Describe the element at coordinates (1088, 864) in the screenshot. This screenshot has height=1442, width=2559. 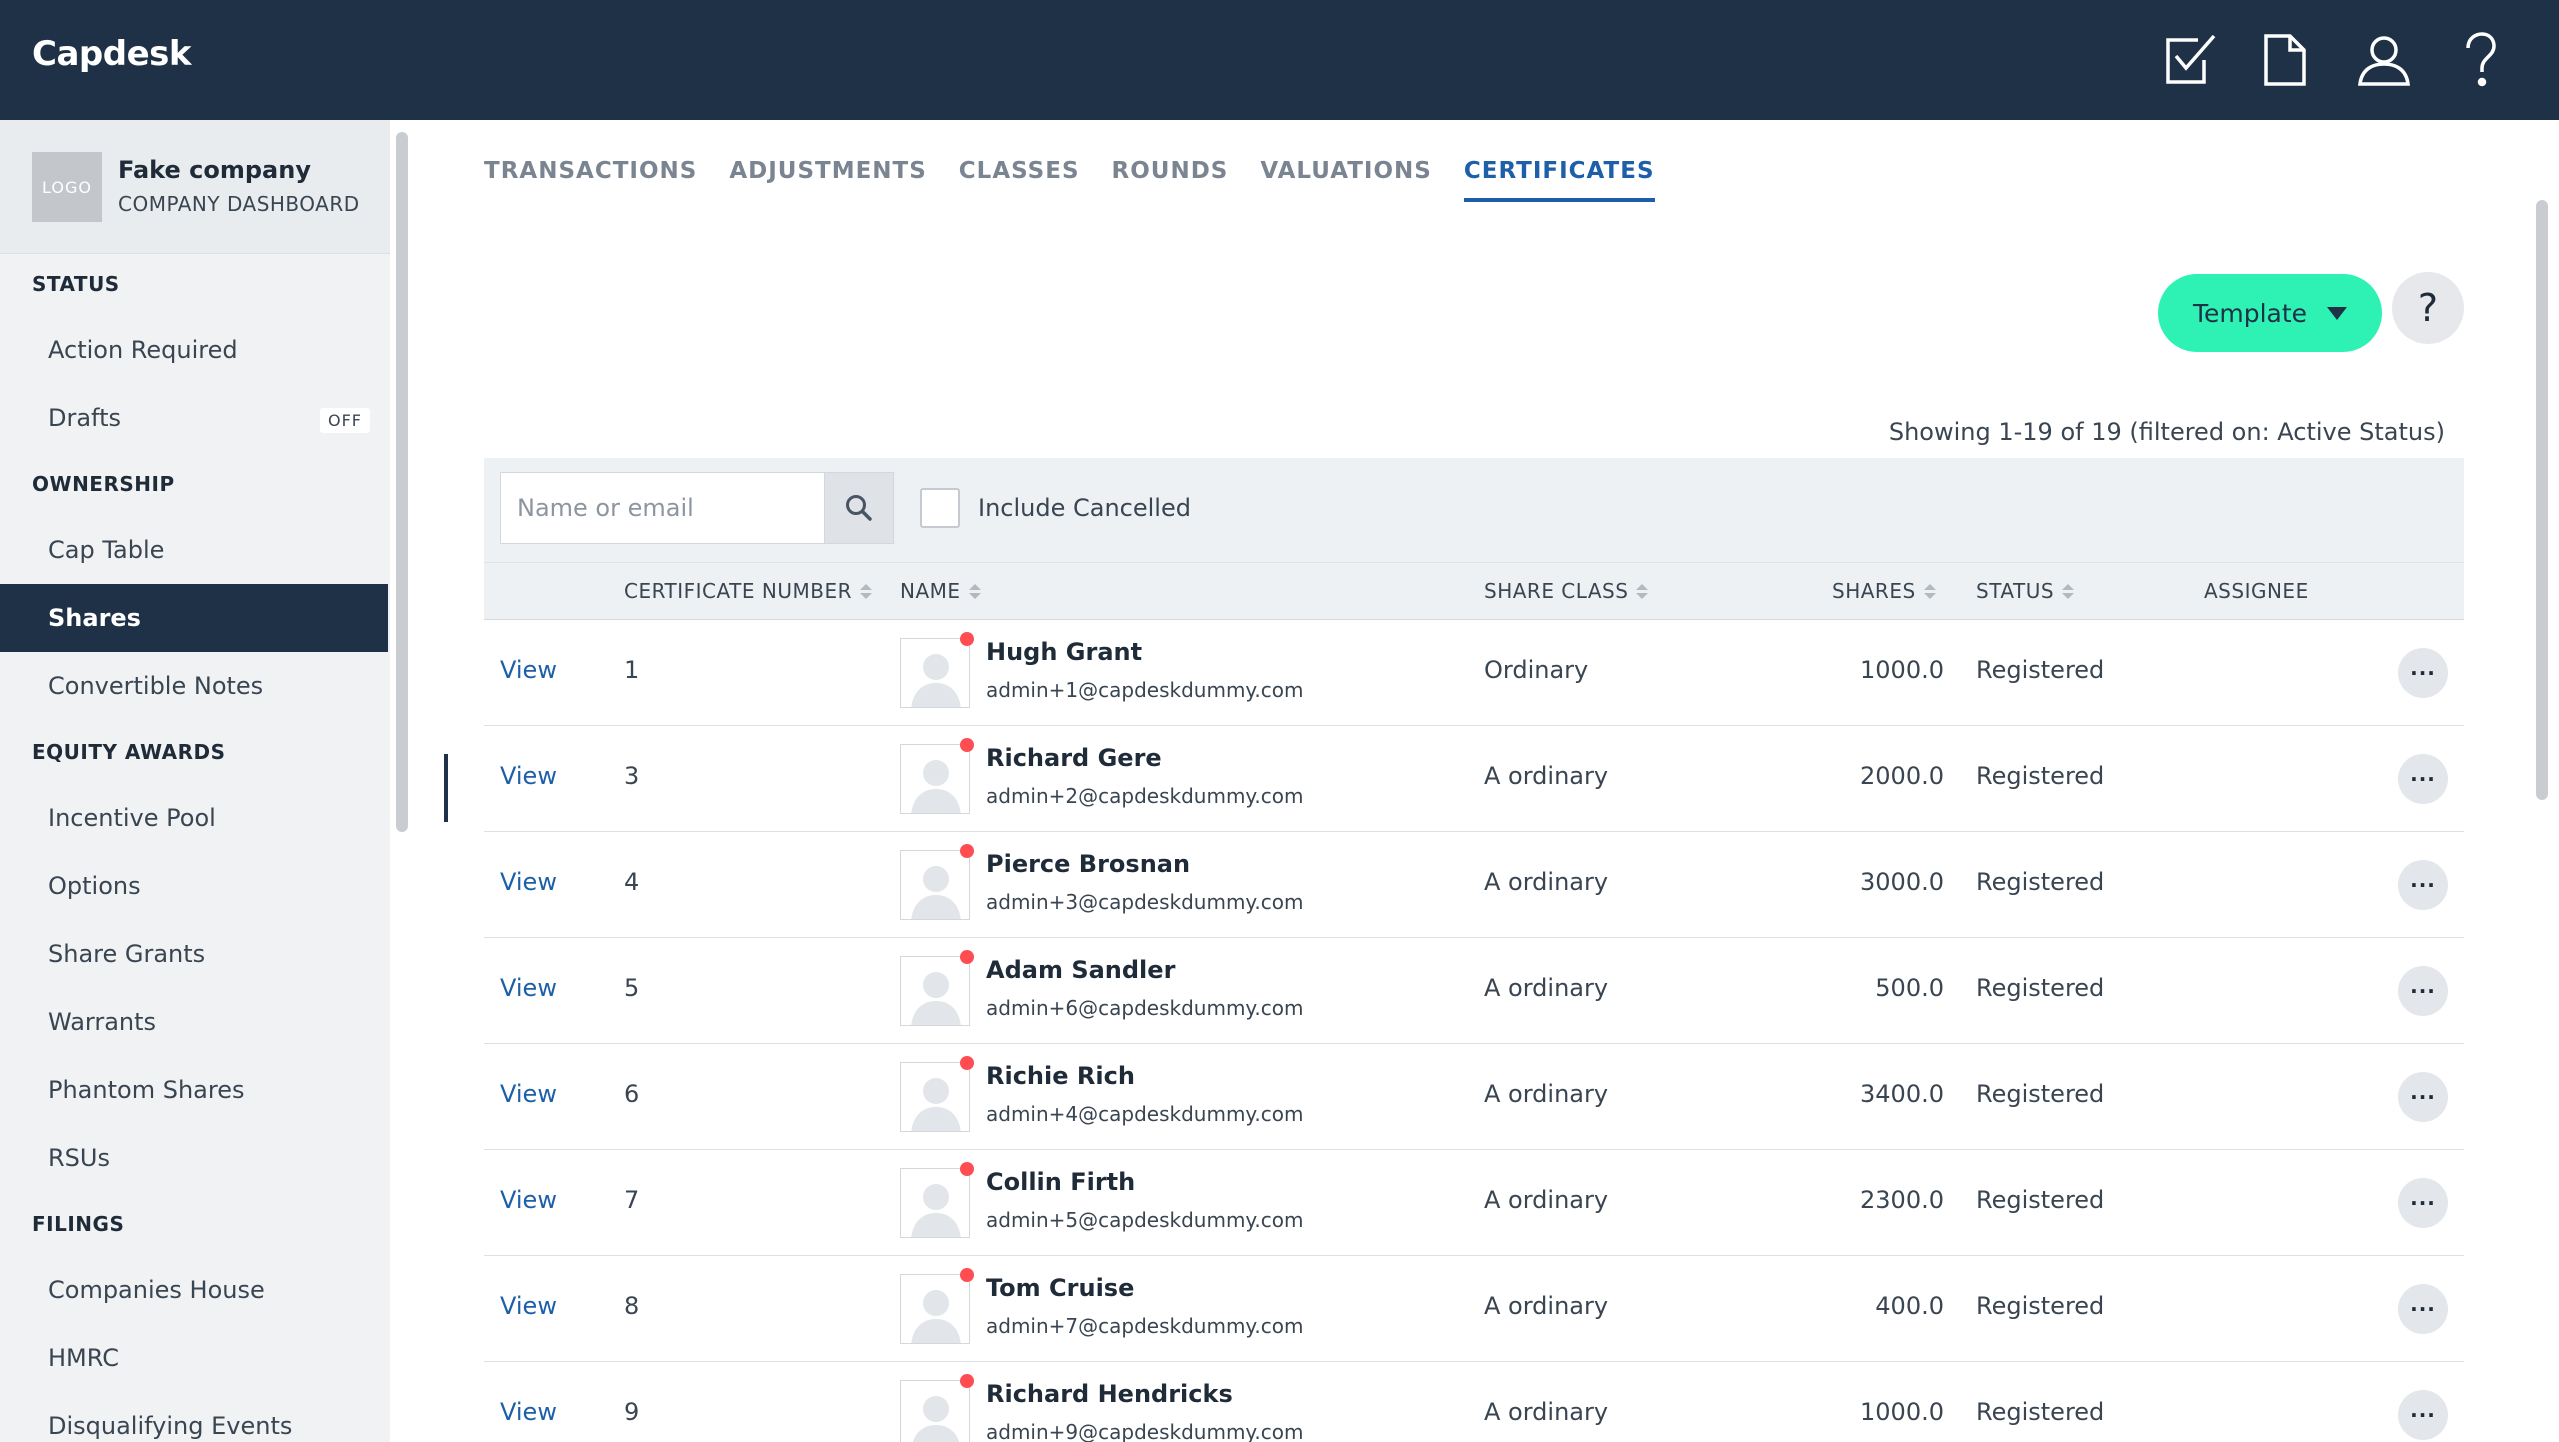
I see `holder-name: Pierce Brosnan` at that location.